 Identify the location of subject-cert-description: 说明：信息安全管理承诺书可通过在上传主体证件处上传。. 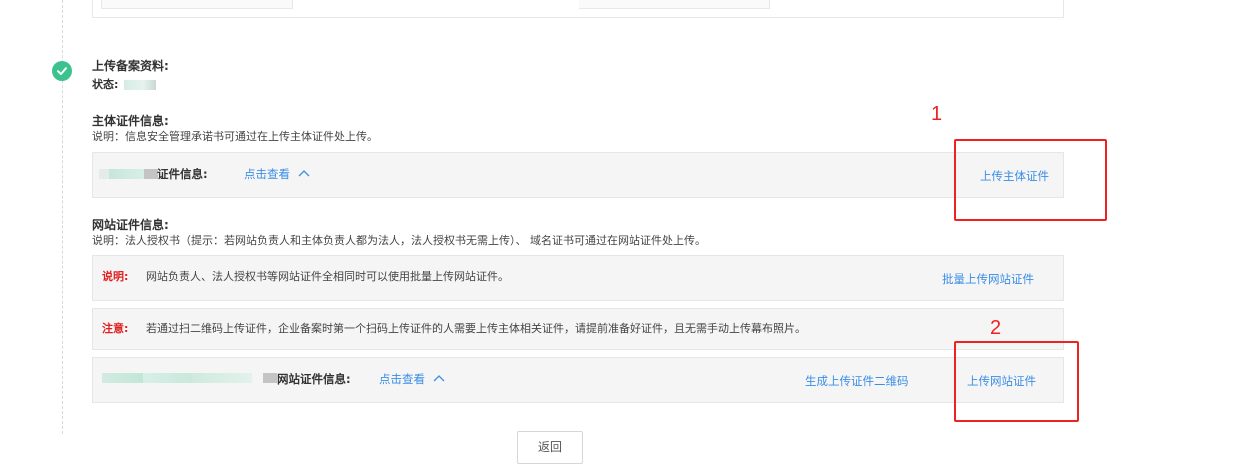
(235, 136).